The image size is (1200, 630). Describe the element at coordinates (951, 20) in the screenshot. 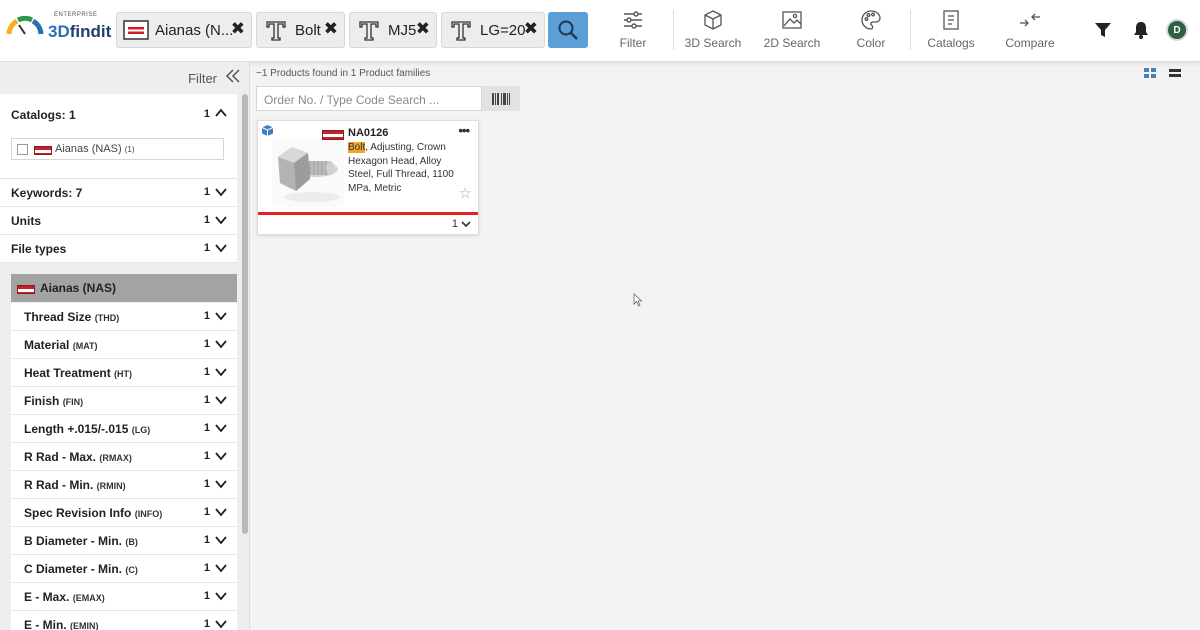

I see `catalog-book-icon` at that location.